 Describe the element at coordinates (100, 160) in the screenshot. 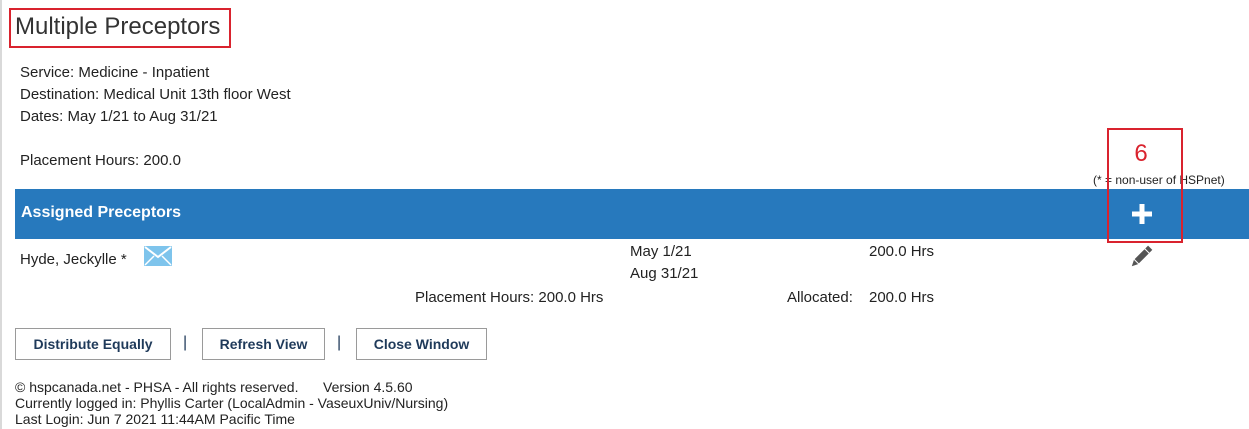

I see `placement-hours-text: Placement Hours: 200.0` at that location.